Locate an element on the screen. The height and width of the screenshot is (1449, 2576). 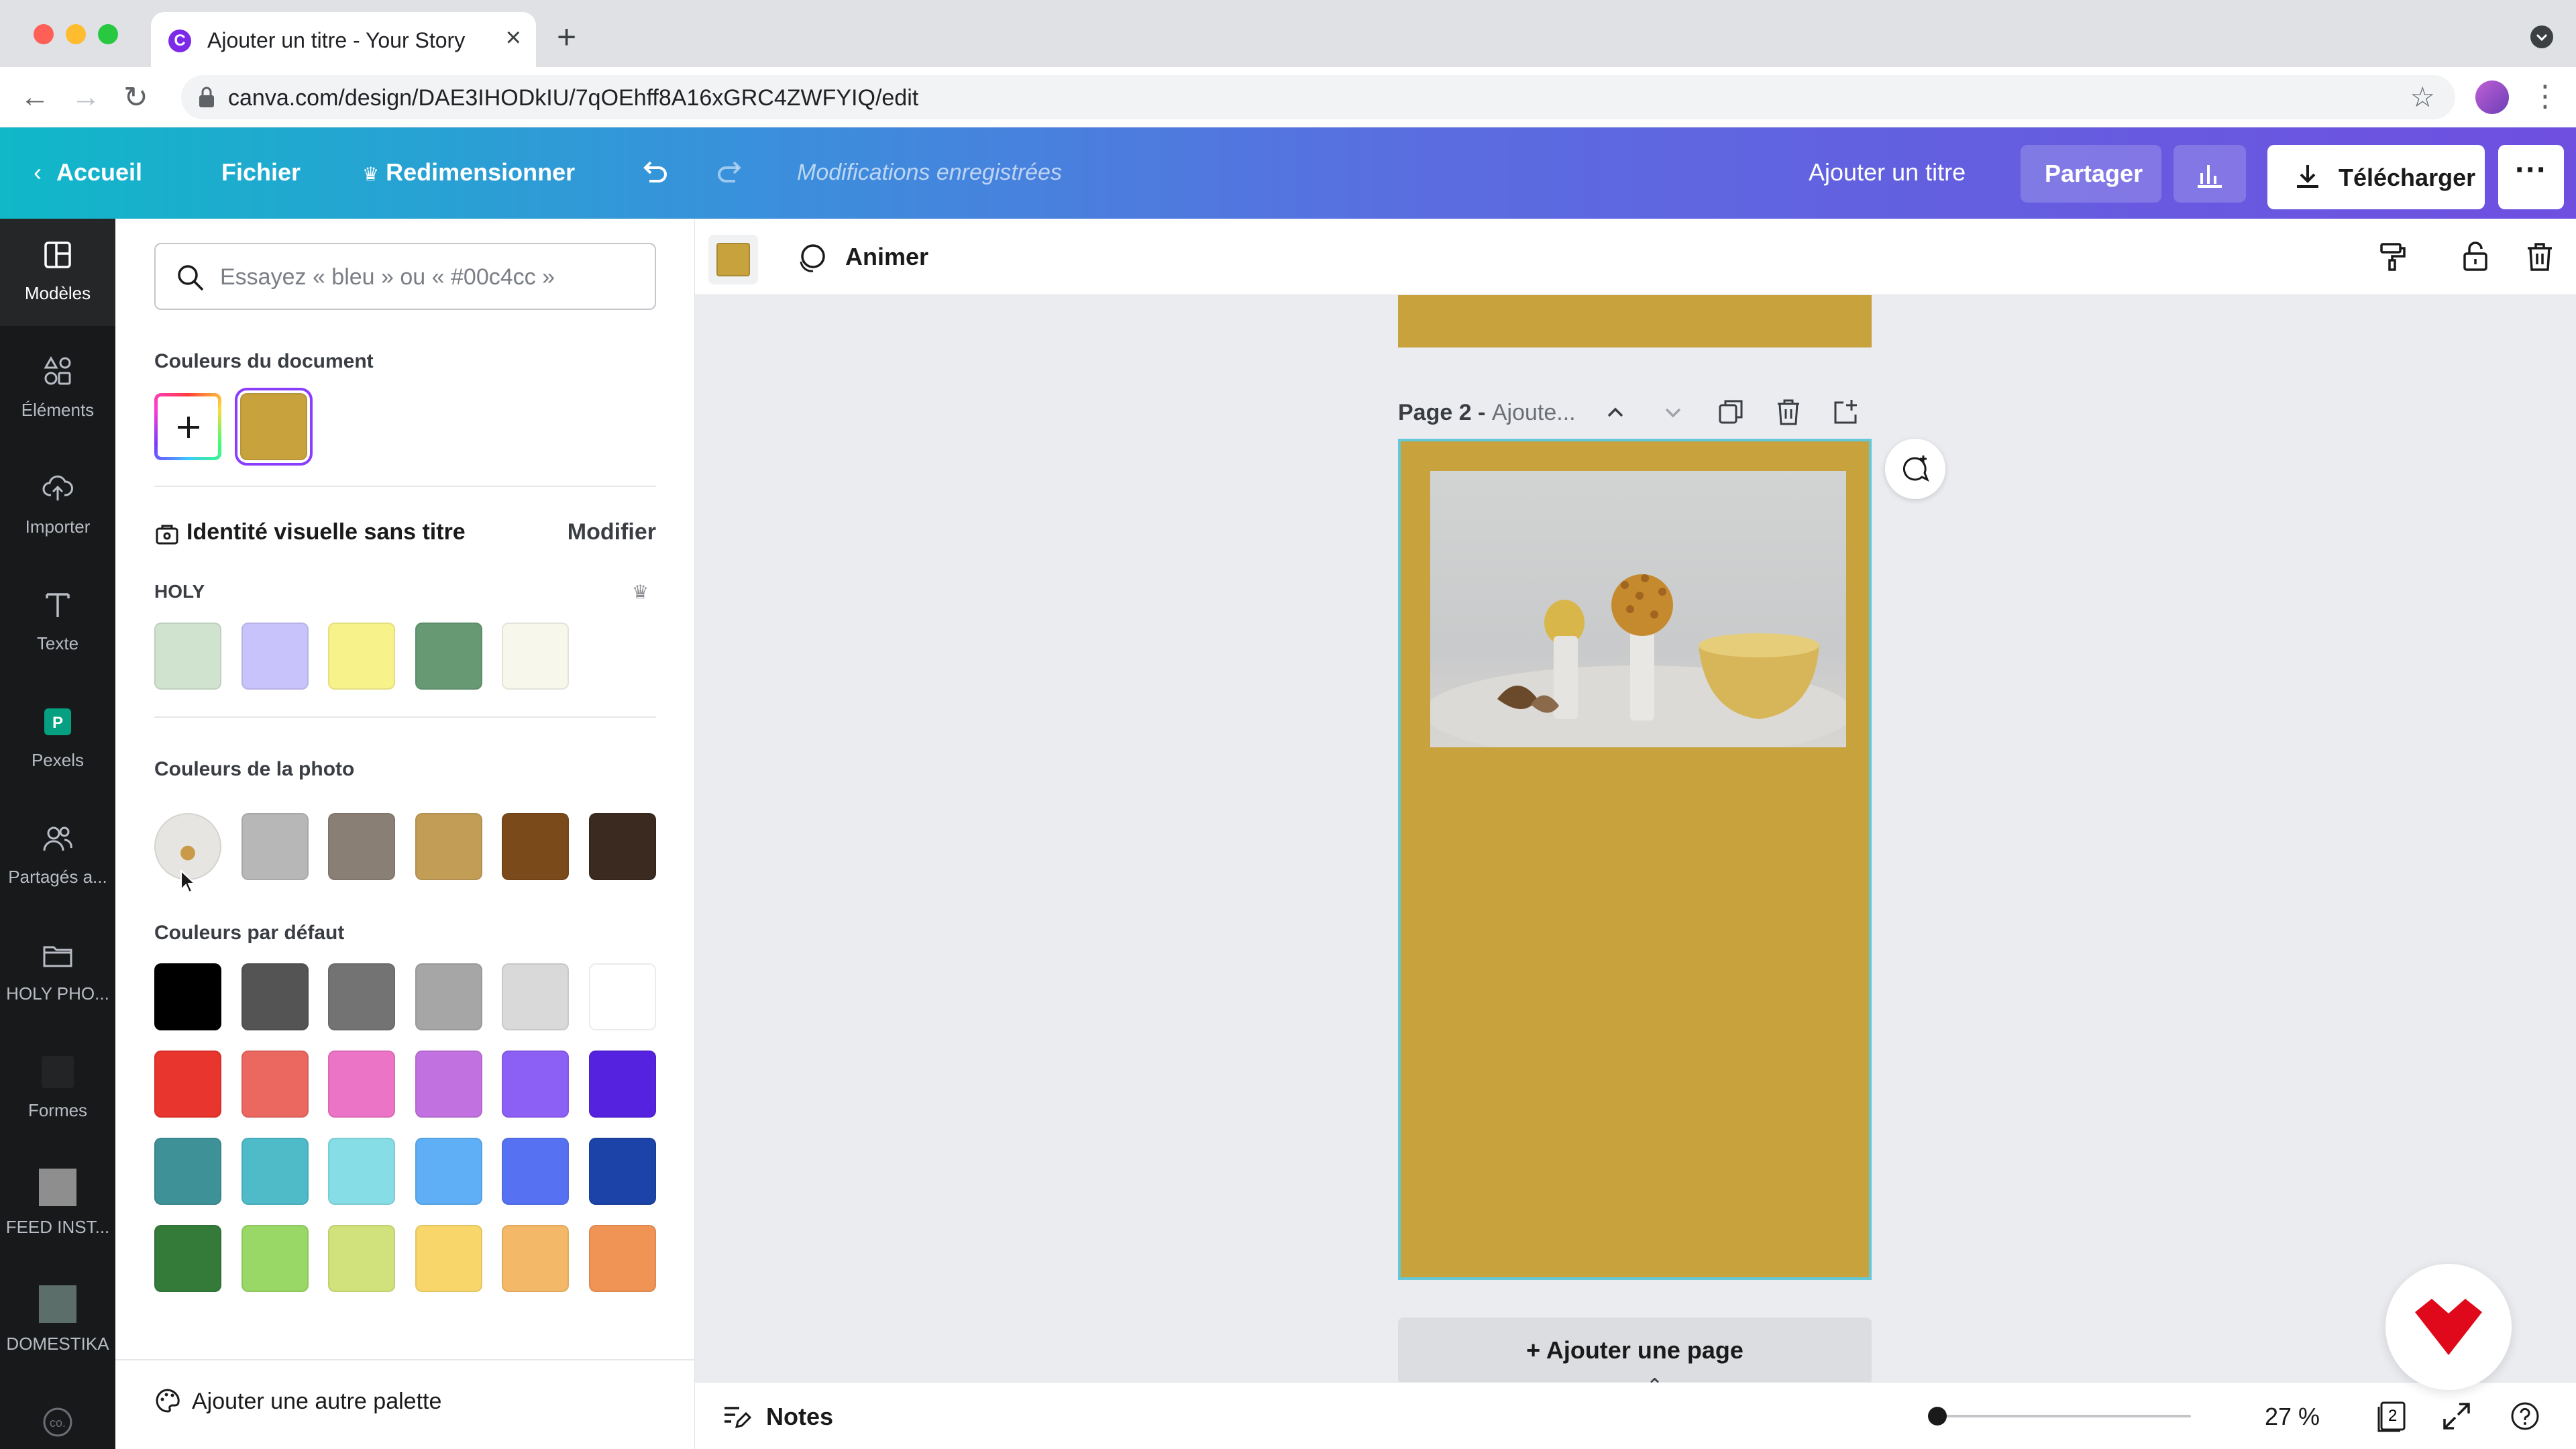
maximize-window-button is located at coordinates (108, 34).